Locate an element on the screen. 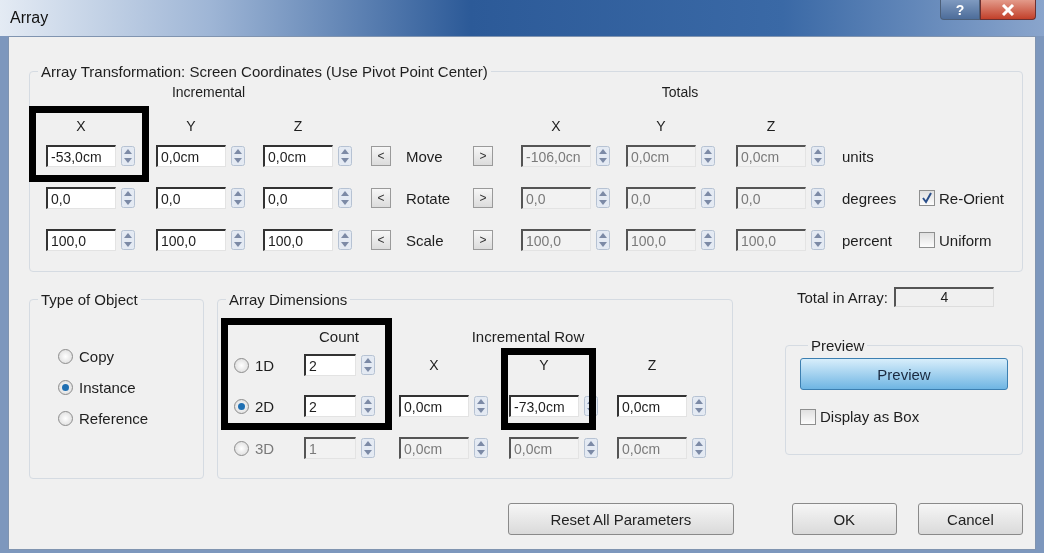 The width and height of the screenshot is (1044, 553). radio-label: Copy is located at coordinates (97, 356).